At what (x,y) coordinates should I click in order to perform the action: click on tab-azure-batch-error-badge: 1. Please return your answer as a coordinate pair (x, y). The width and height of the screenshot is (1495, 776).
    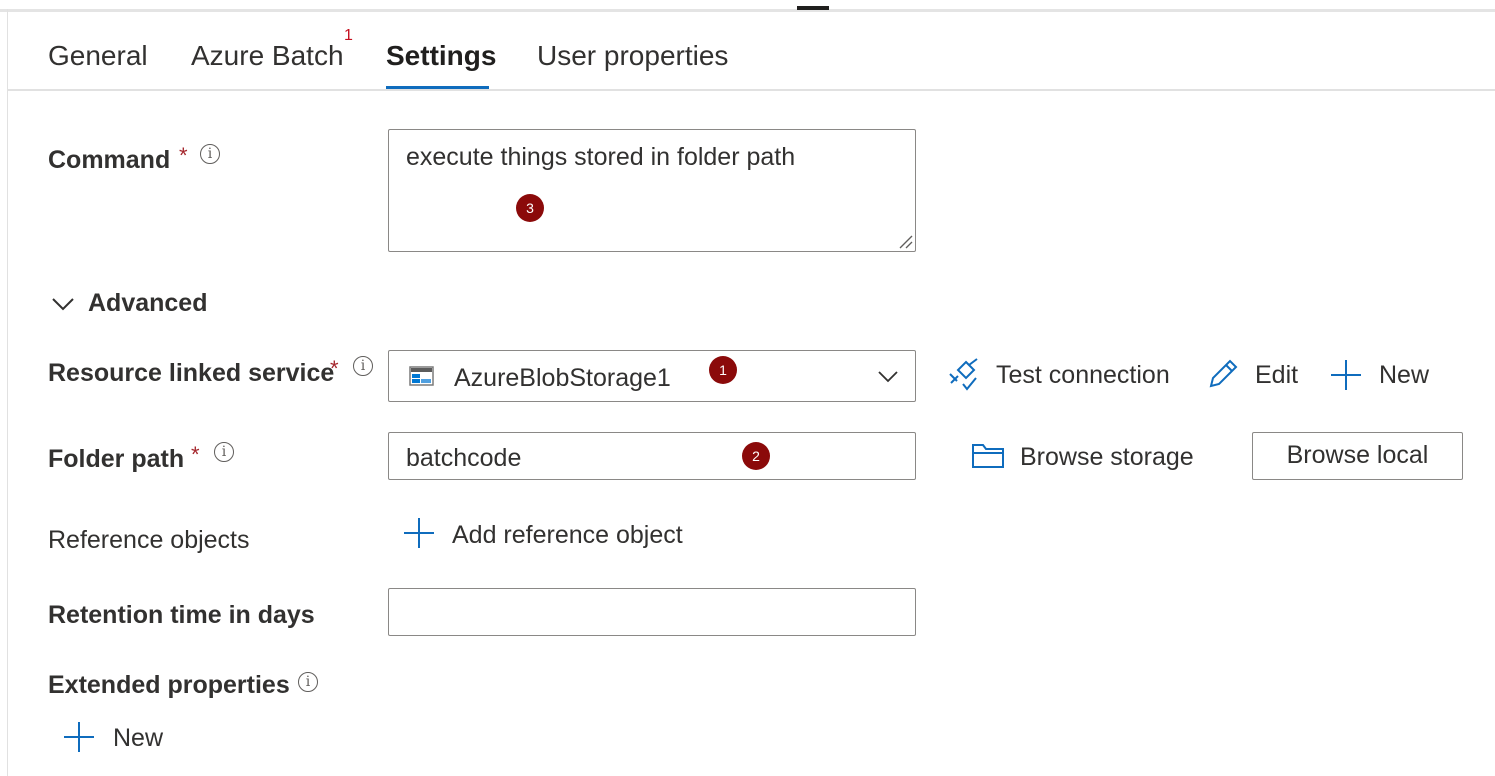
    Looking at the image, I should click on (348, 35).